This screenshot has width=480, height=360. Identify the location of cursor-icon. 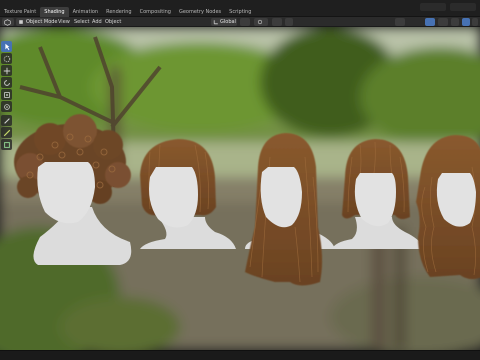
(6, 46).